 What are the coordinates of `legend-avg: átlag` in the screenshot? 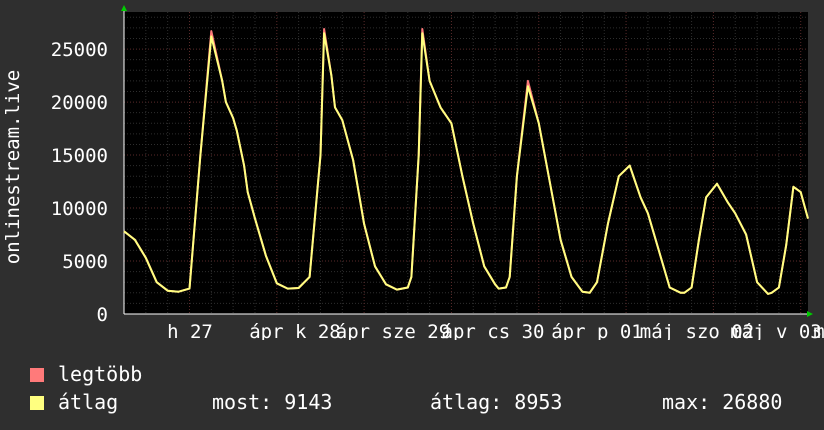 It's located at (74, 402).